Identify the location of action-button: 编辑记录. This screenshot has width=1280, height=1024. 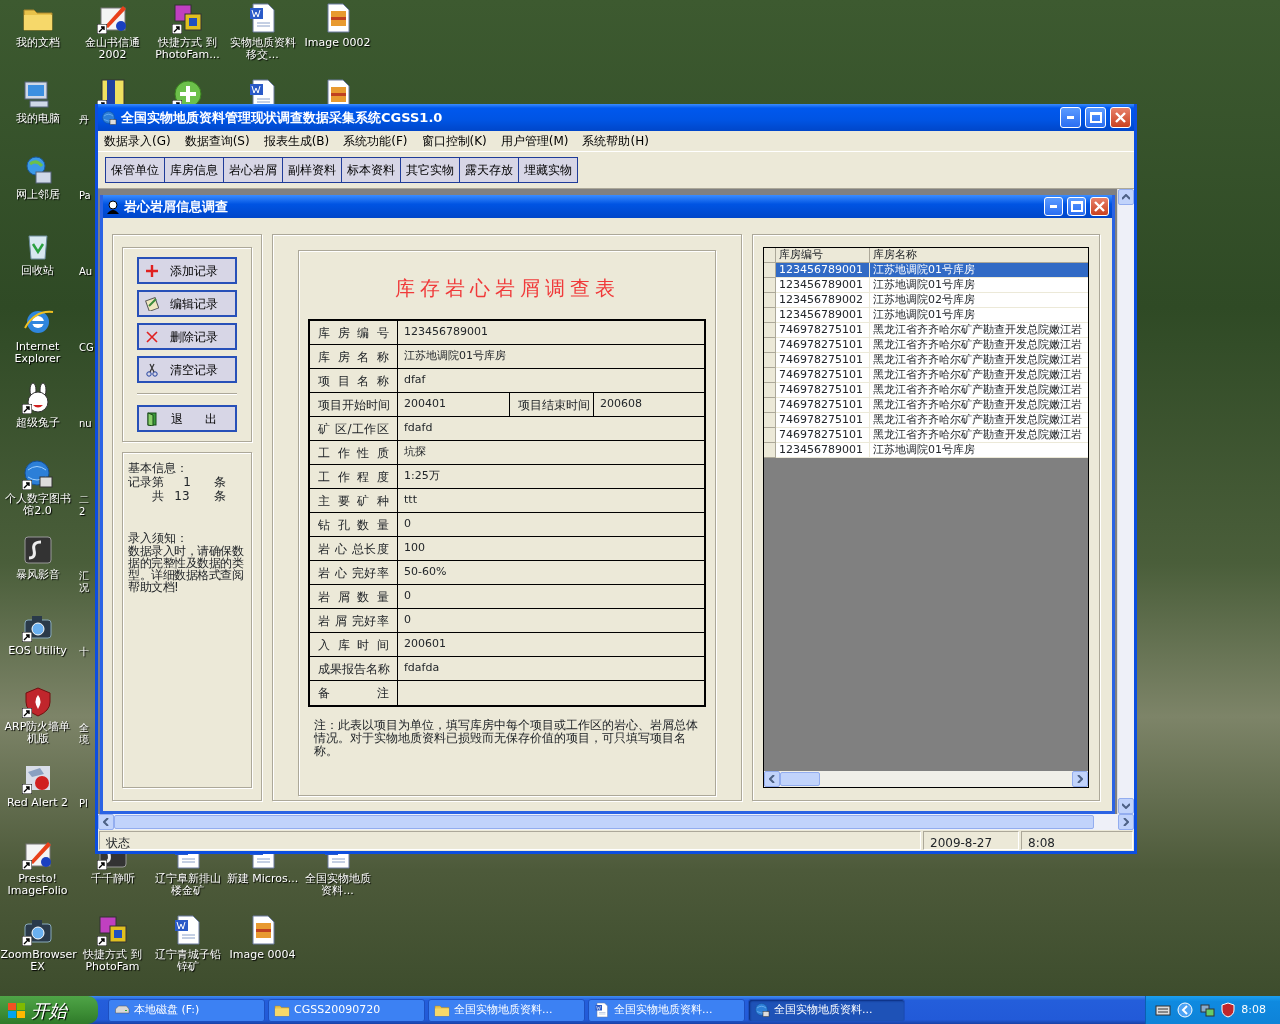
(187, 303).